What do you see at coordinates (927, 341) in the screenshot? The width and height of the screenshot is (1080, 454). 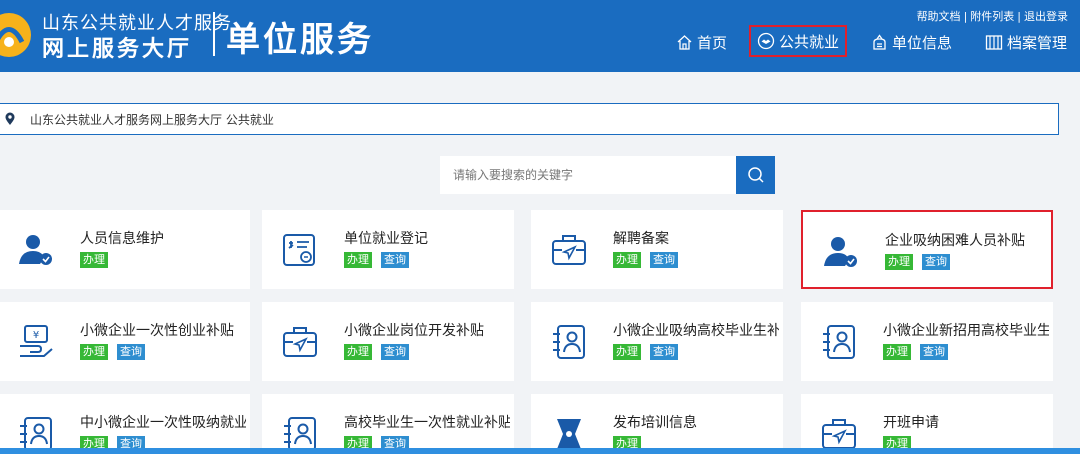 I see `service-card: 小微企业新招用高校毕业生一次办理查询` at bounding box center [927, 341].